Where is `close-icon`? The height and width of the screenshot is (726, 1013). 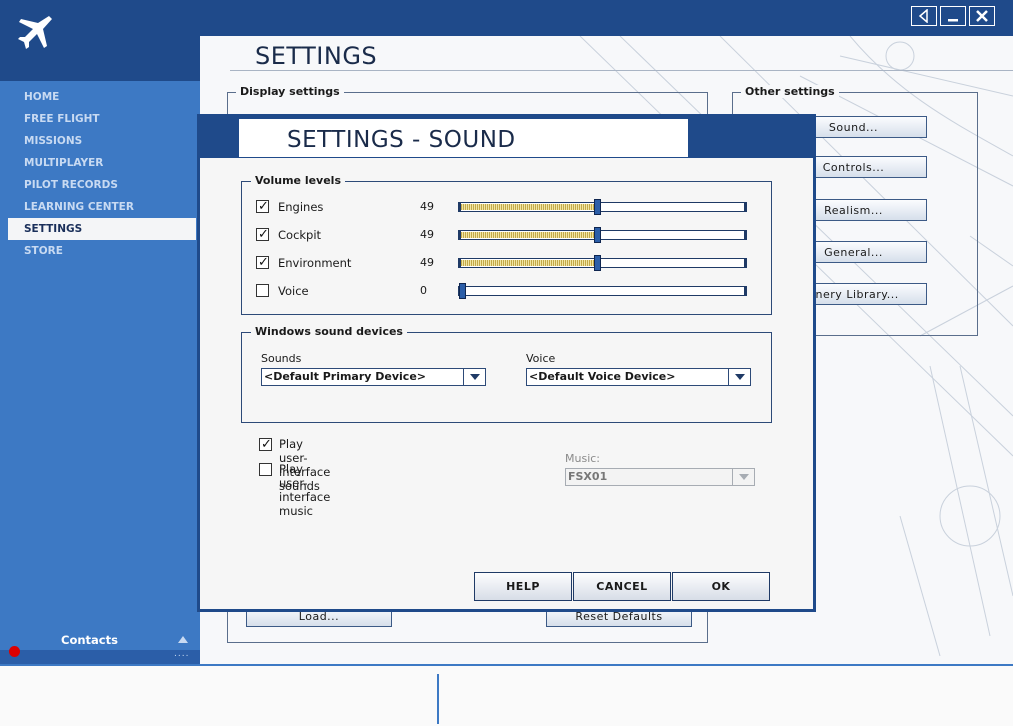
close-icon is located at coordinates (982, 16).